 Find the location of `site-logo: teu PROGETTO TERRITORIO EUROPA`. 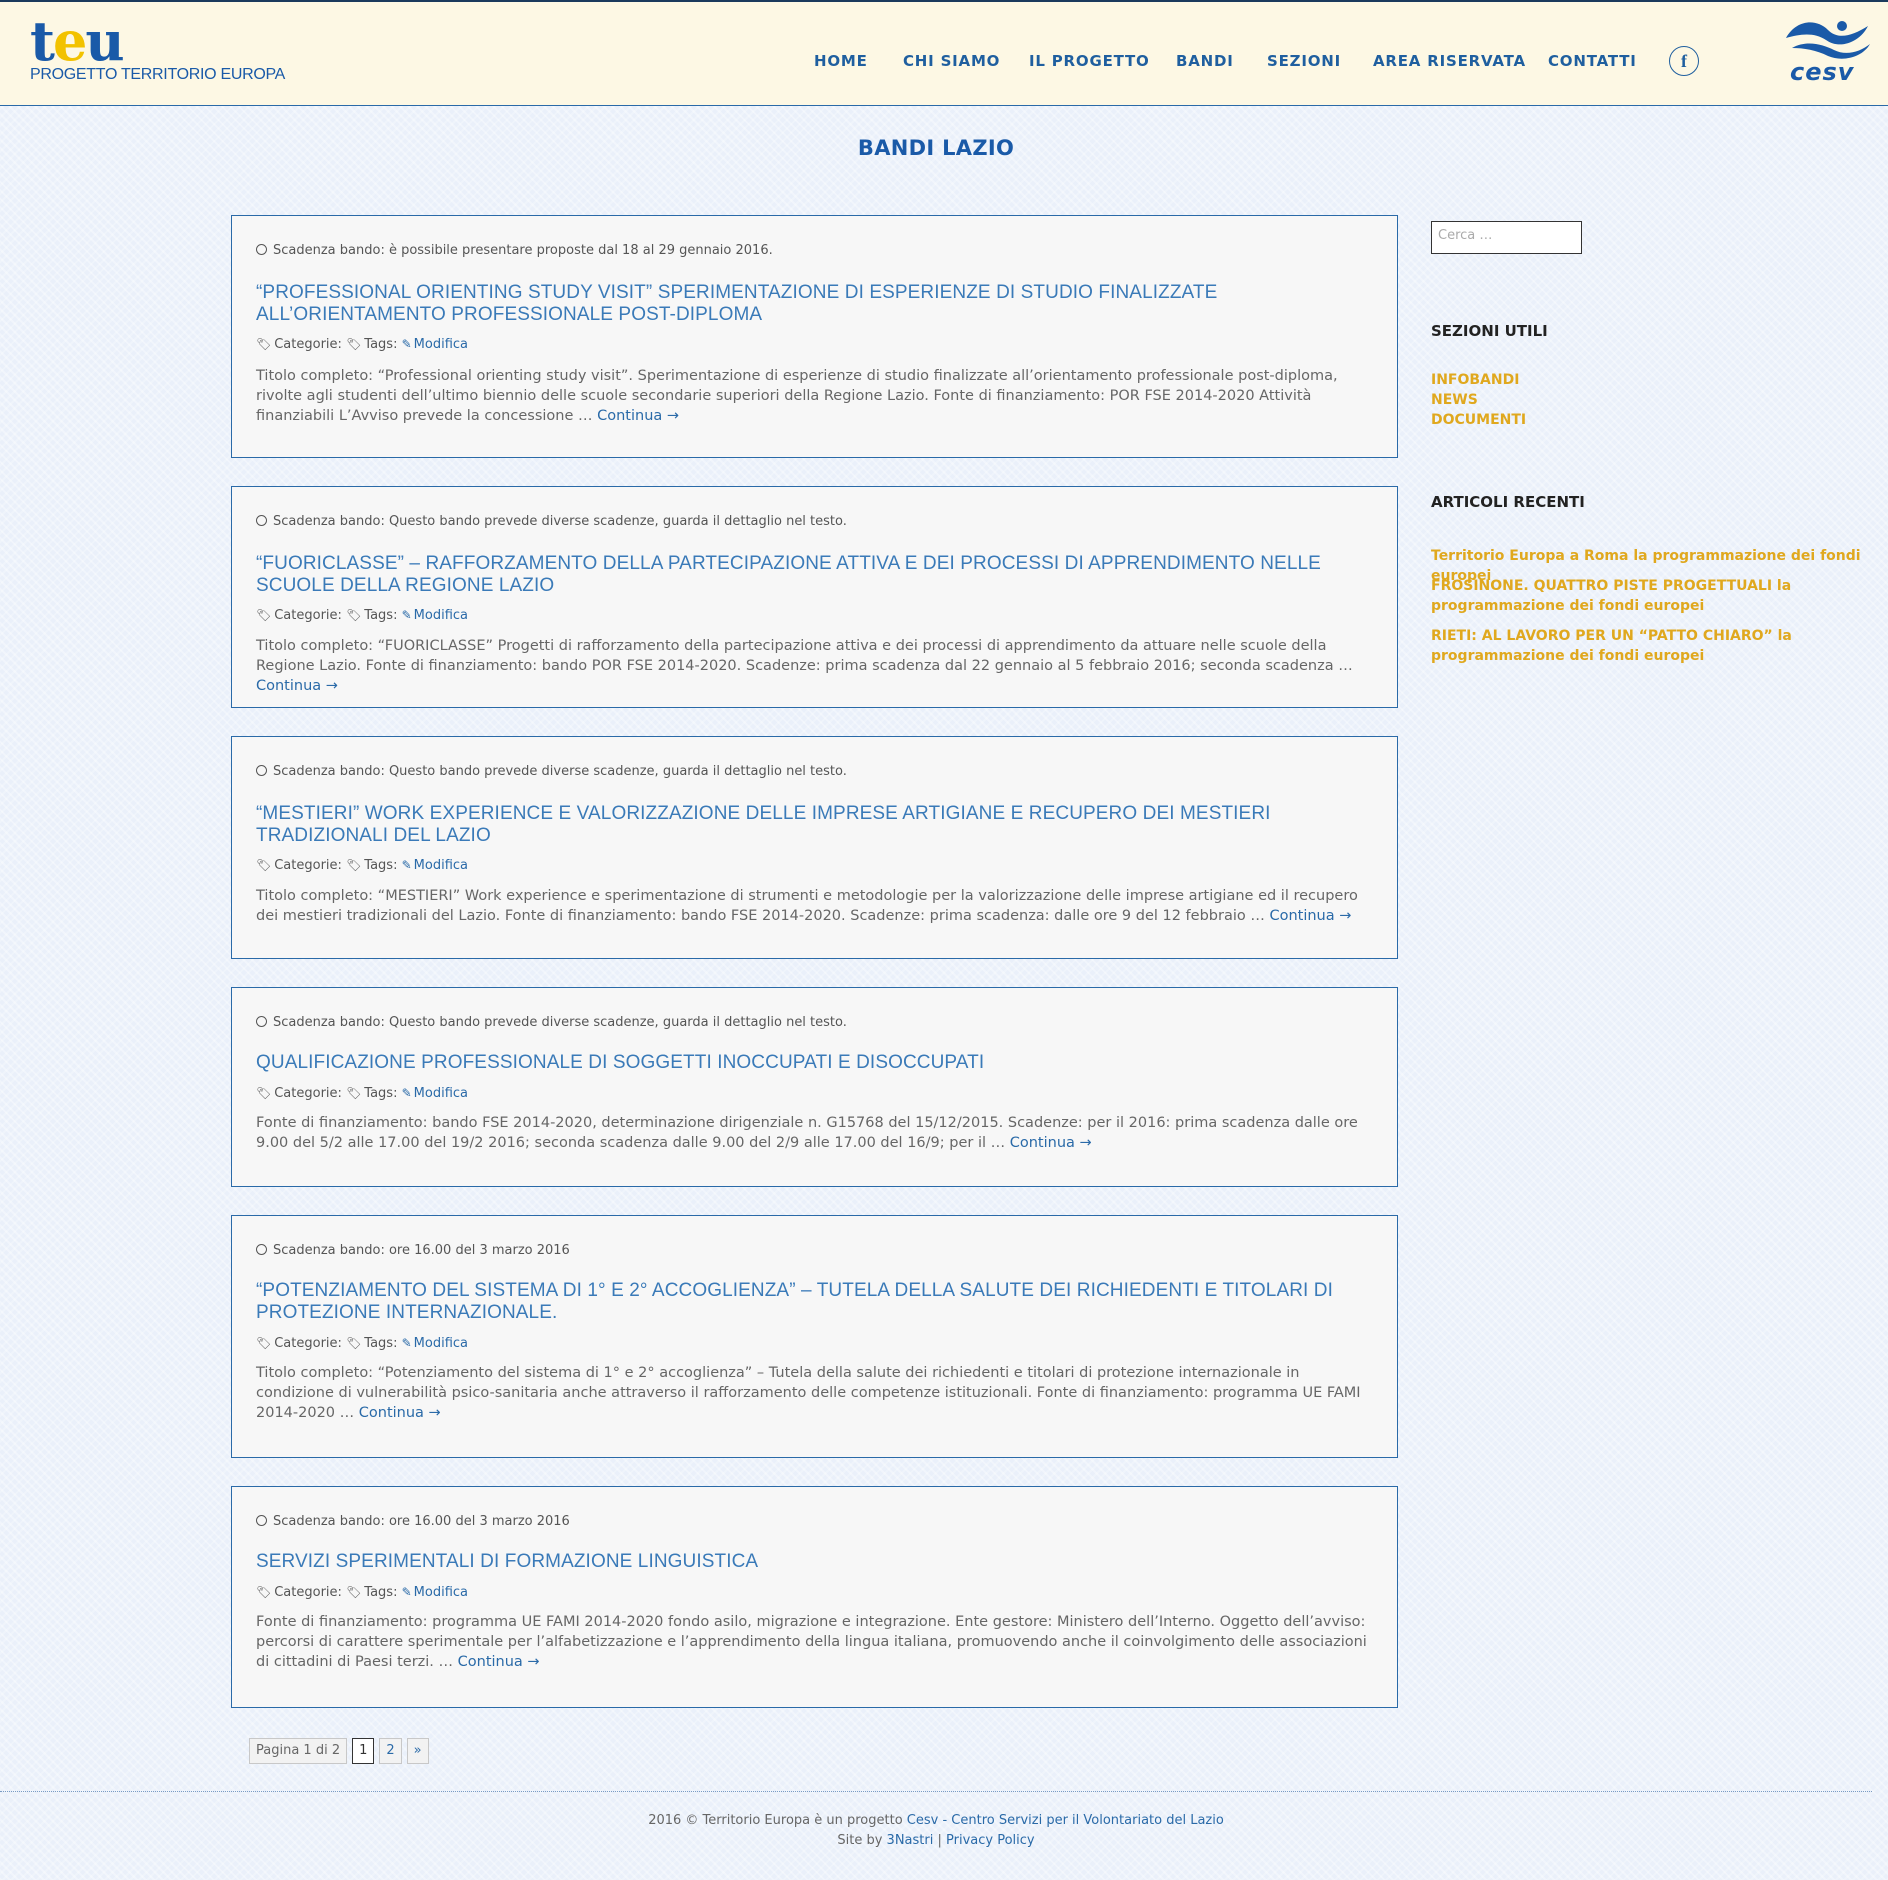

site-logo: teu PROGETTO TERRITORIO EUROPA is located at coordinates (157, 49).